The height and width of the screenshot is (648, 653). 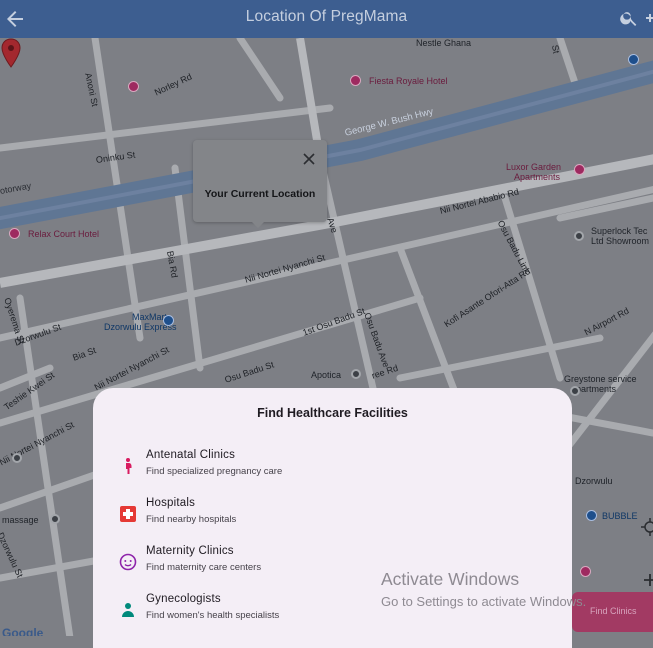 What do you see at coordinates (23, 631) in the screenshot?
I see `google-logo: Google` at bounding box center [23, 631].